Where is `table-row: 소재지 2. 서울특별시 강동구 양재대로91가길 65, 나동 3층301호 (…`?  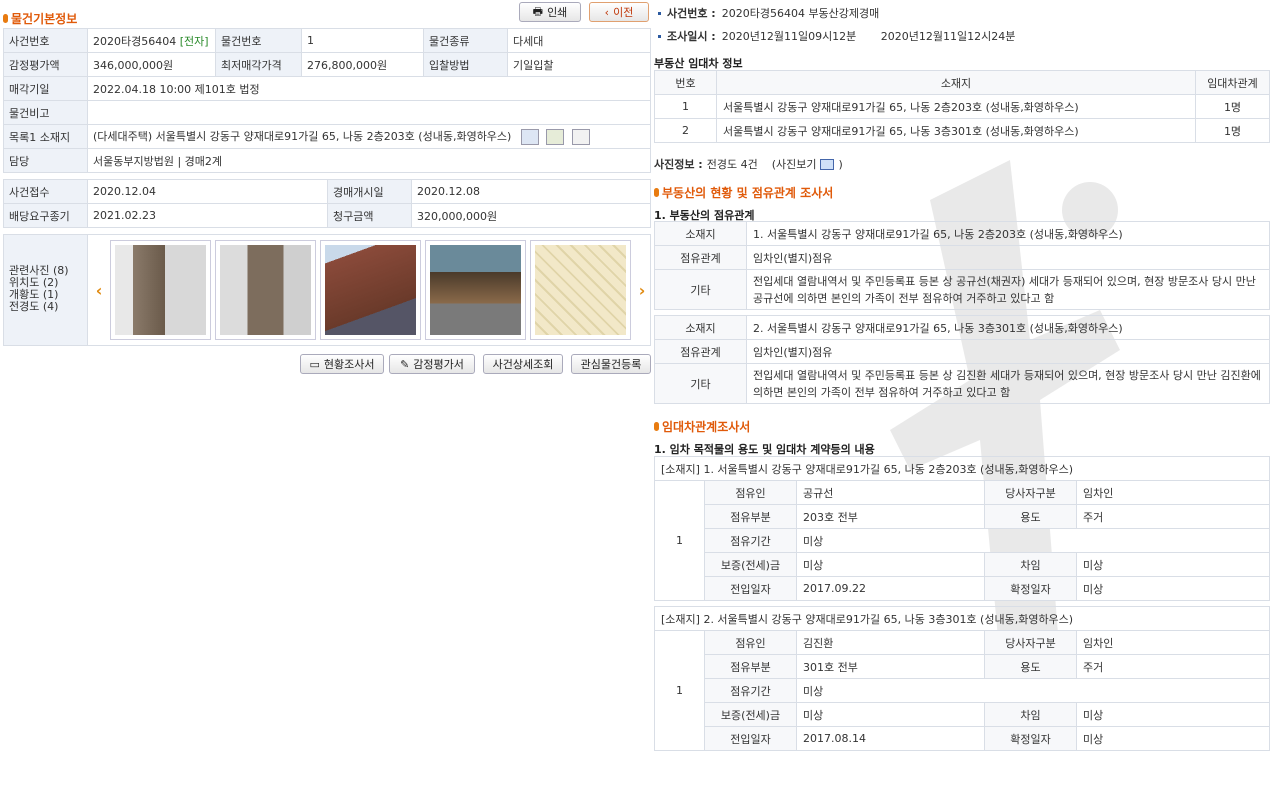 table-row: 소재지 2. 서울특별시 강동구 양재대로91가길 65, 나동 3층301호 (… is located at coordinates (962, 327).